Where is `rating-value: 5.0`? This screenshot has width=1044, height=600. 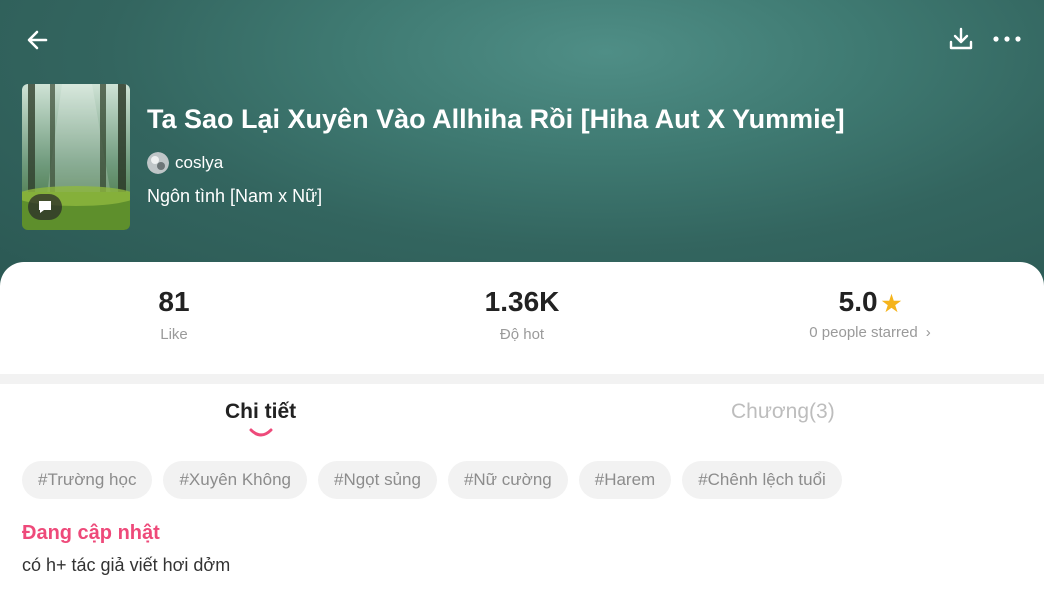 rating-value: 5.0 is located at coordinates (858, 301).